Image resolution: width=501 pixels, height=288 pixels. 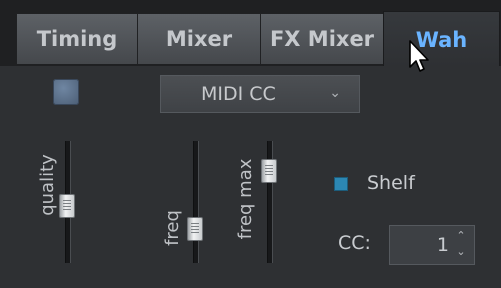 What do you see at coordinates (354, 243) in the screenshot?
I see `cc-label: CC:` at bounding box center [354, 243].